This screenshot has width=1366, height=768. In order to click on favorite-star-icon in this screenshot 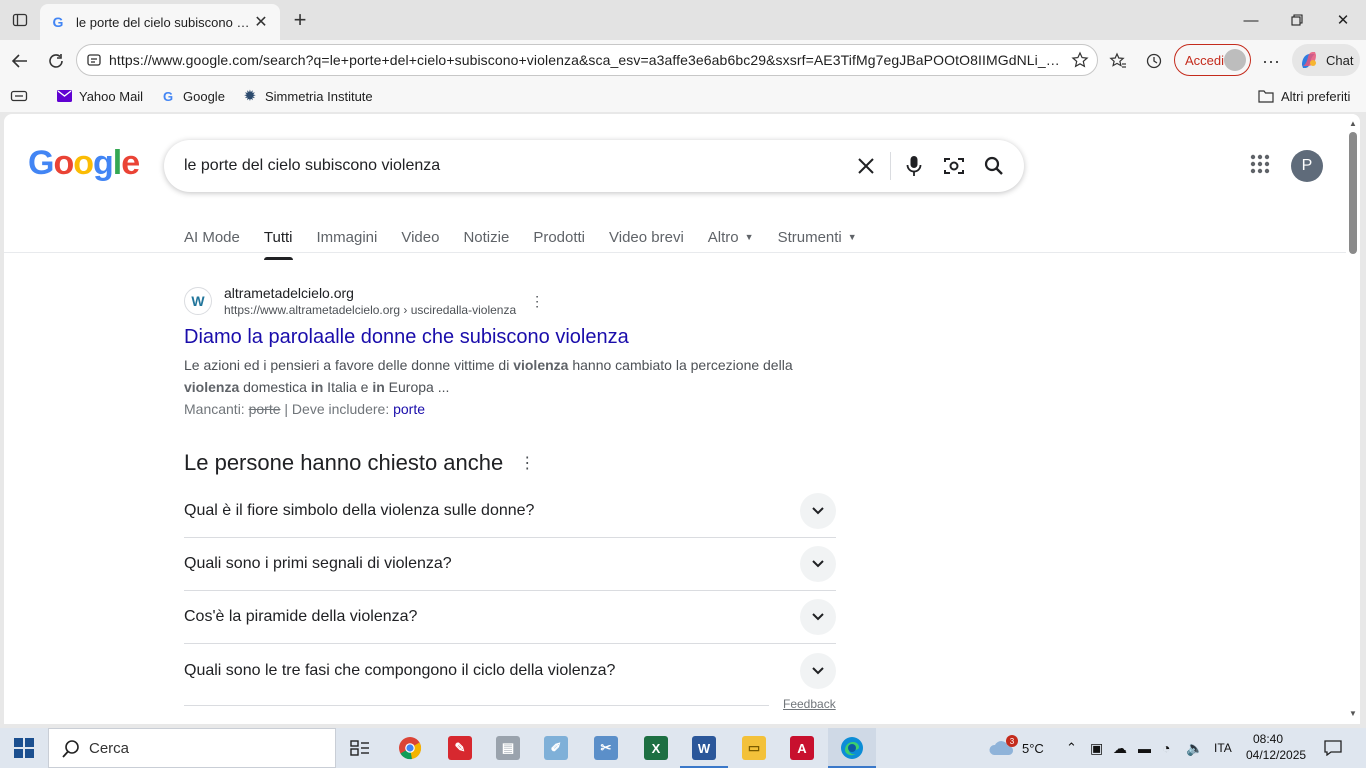, I will do `click(1080, 60)`.